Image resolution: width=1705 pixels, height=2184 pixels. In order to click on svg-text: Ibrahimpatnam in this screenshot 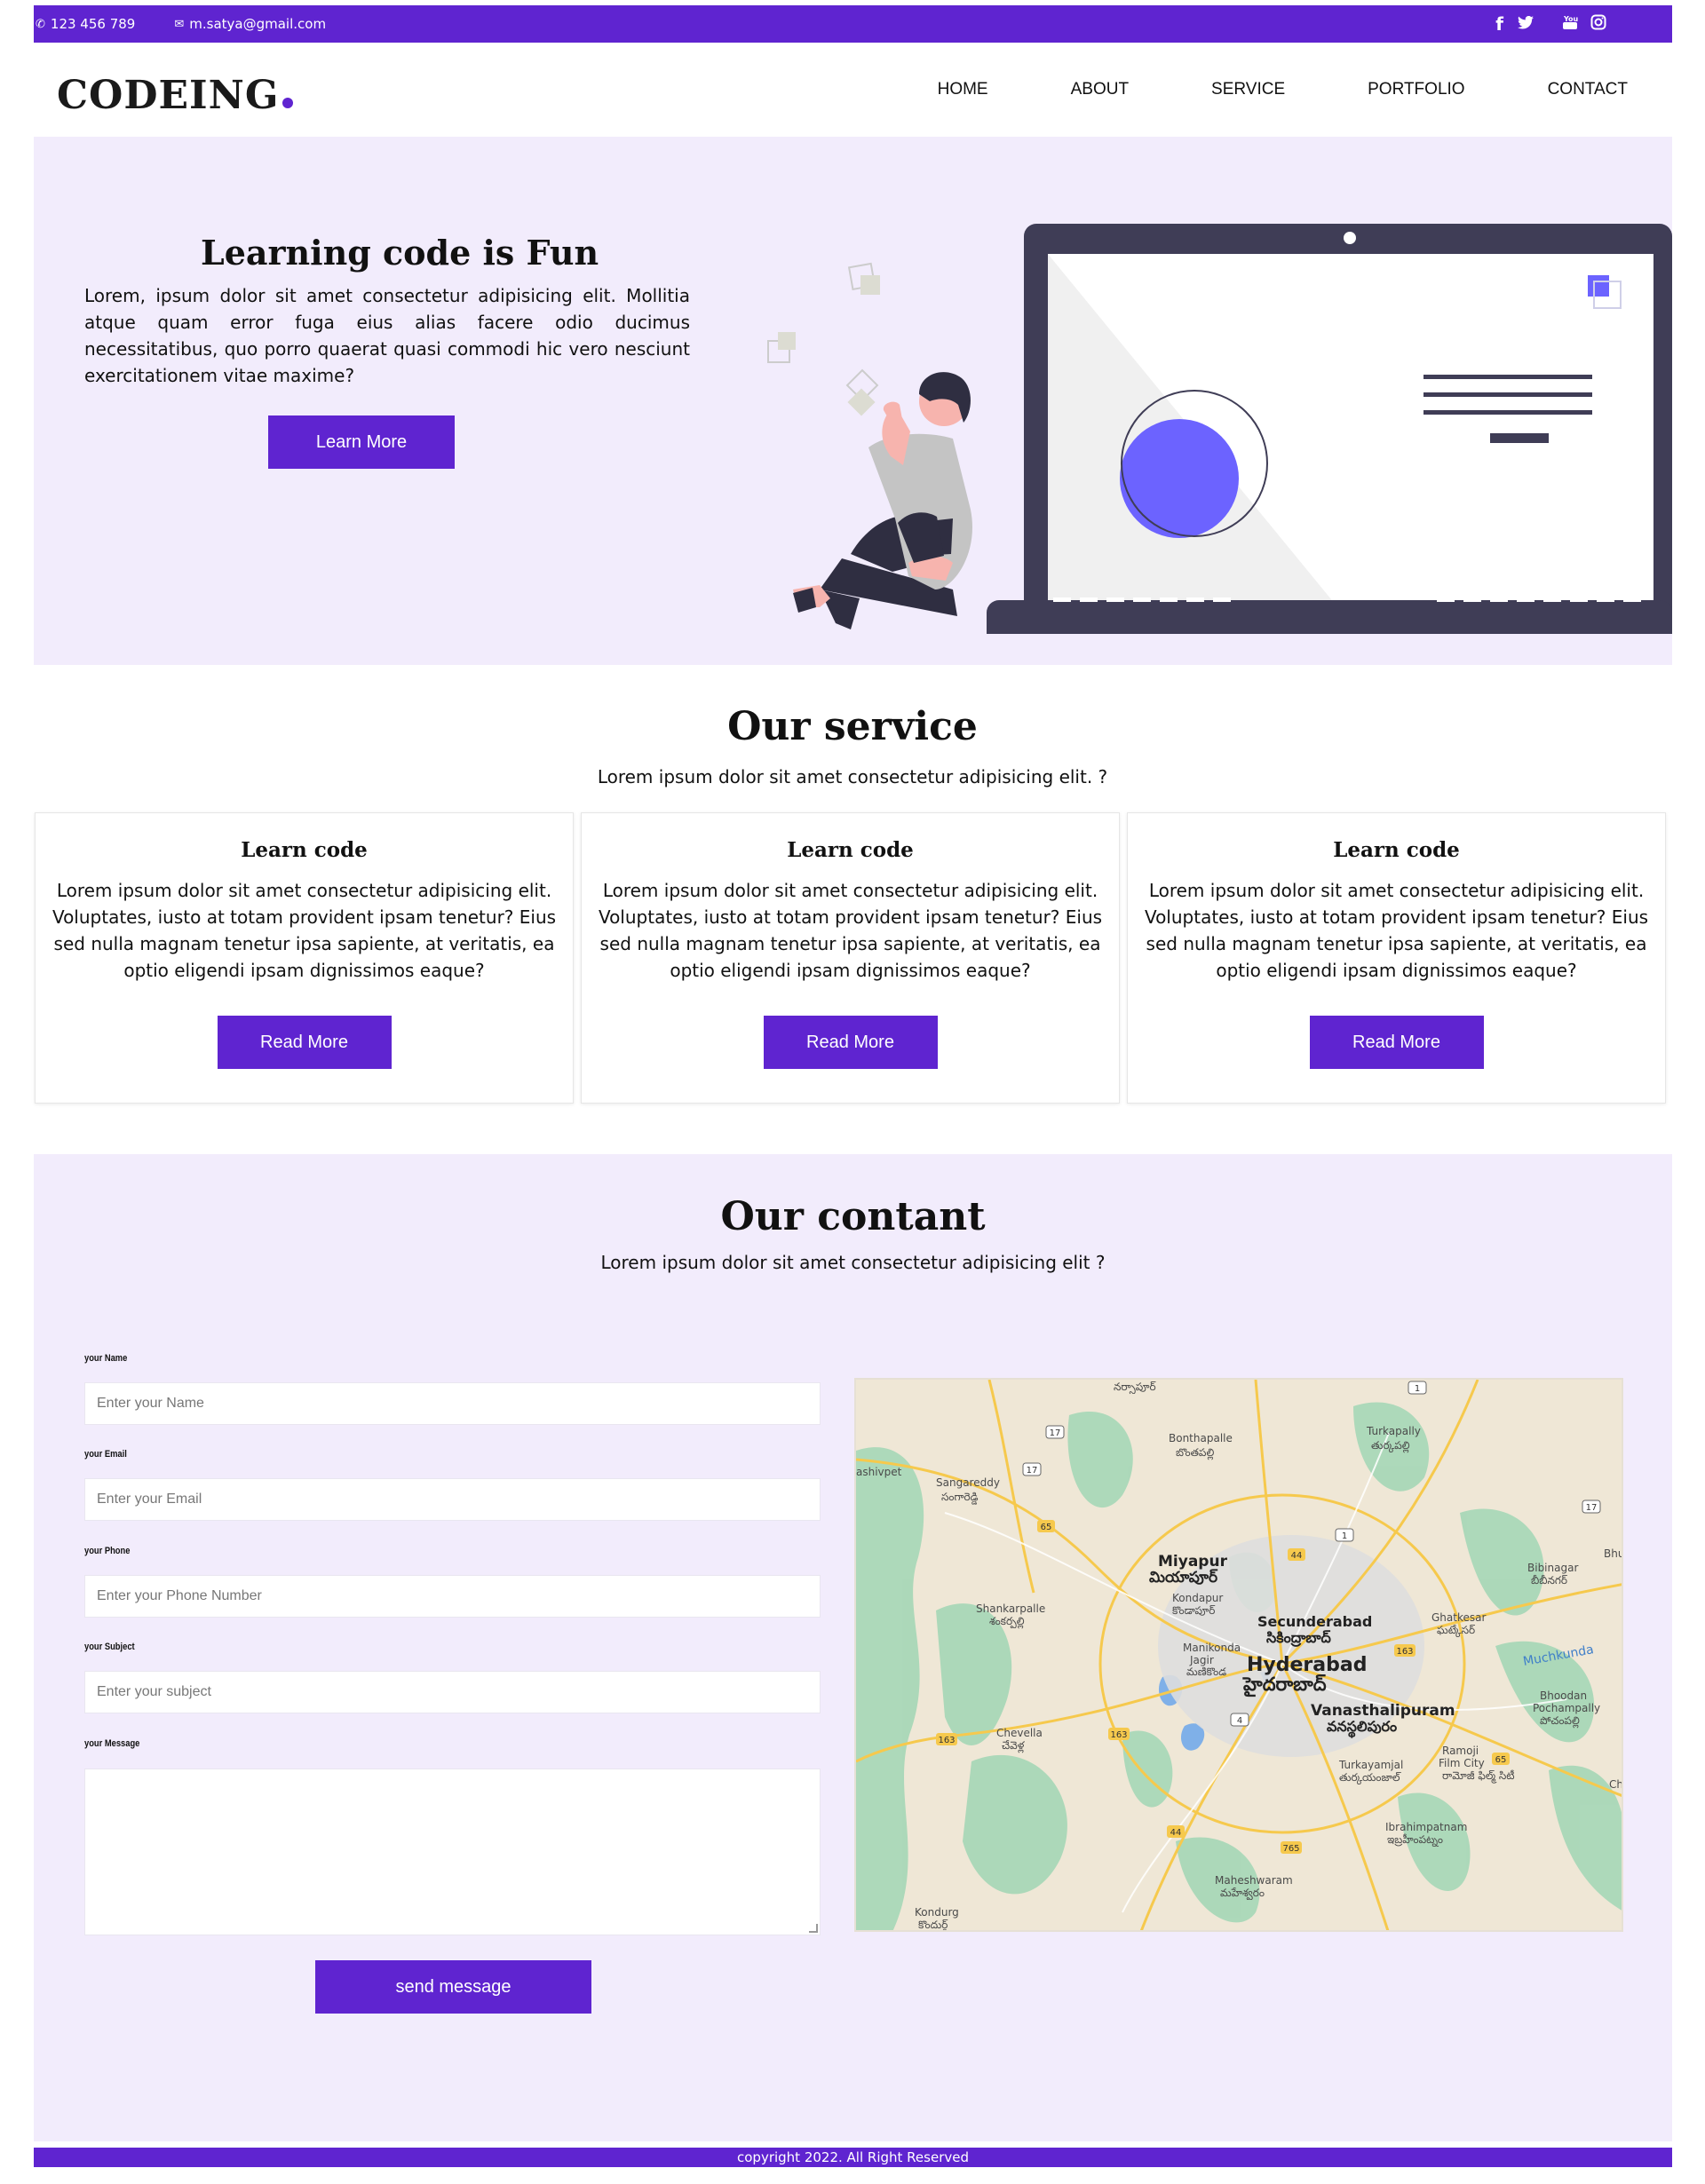, I will do `click(1426, 1827)`.